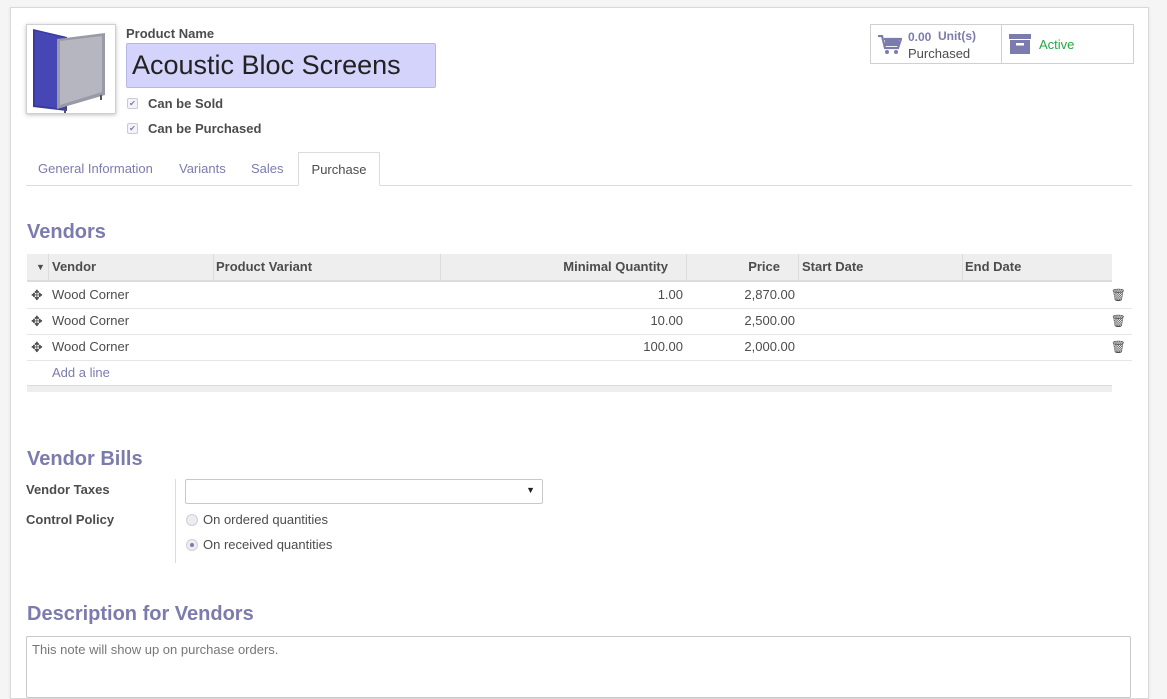  Describe the element at coordinates (132, 128) in the screenshot. I see `can-be-purchased-checkbox: ✔` at that location.